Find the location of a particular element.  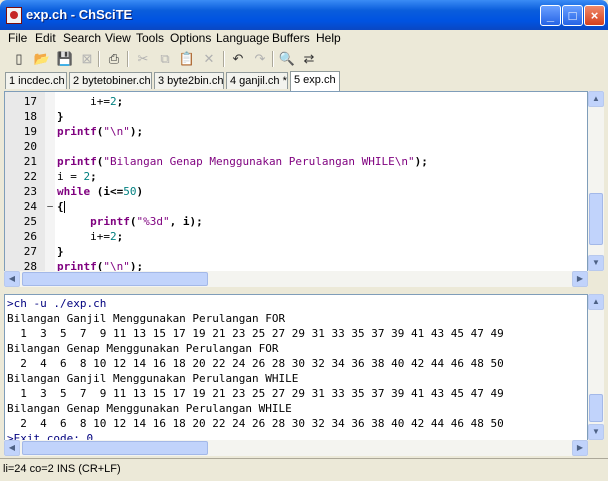

tab-1: 1 incdec.ch is located at coordinates (36, 80).